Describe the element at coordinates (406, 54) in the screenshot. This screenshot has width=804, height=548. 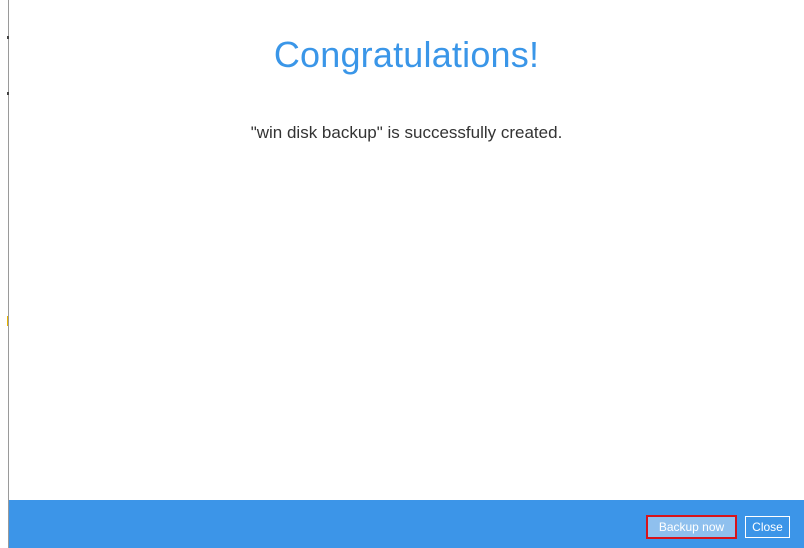
I see `page-title: Congratulations!` at that location.